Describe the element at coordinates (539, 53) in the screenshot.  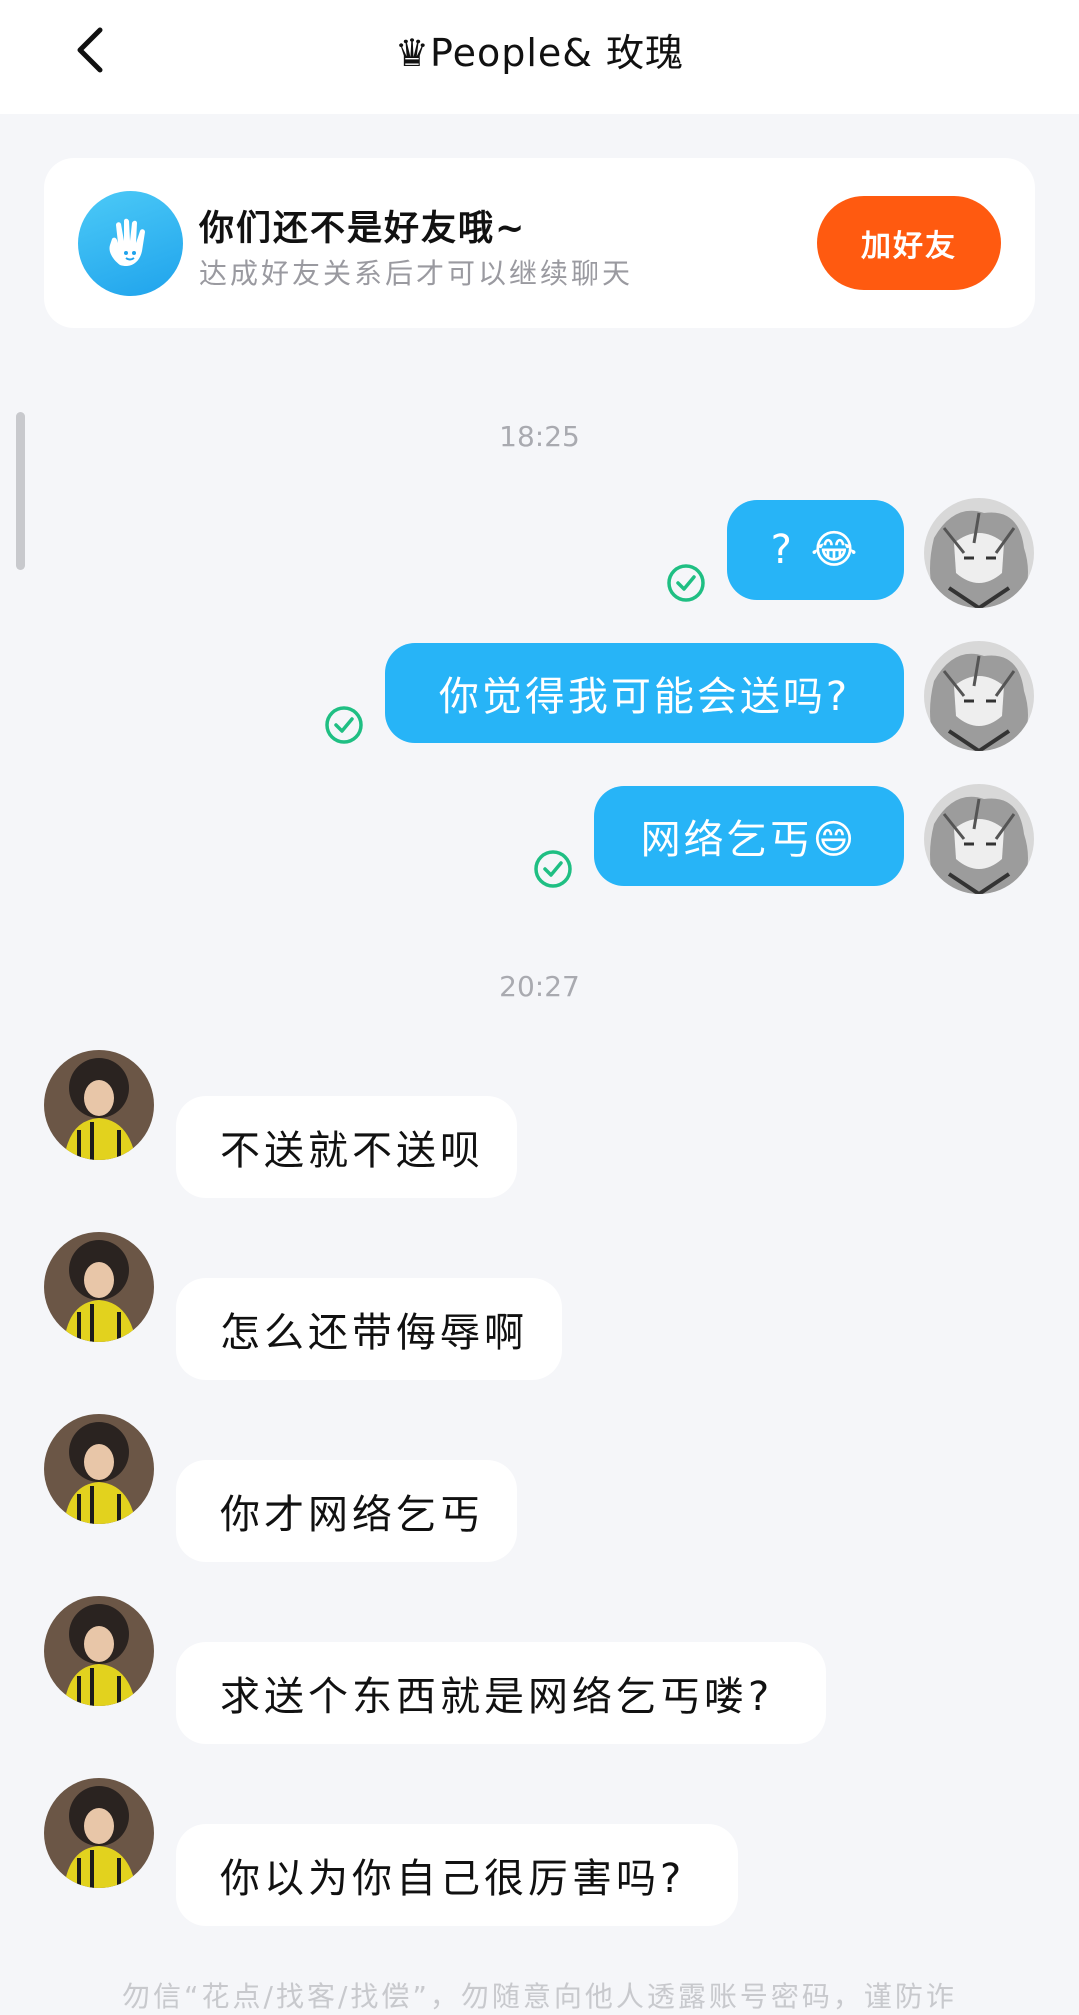
I see `chat-title: ♛People& 玫瑰` at that location.